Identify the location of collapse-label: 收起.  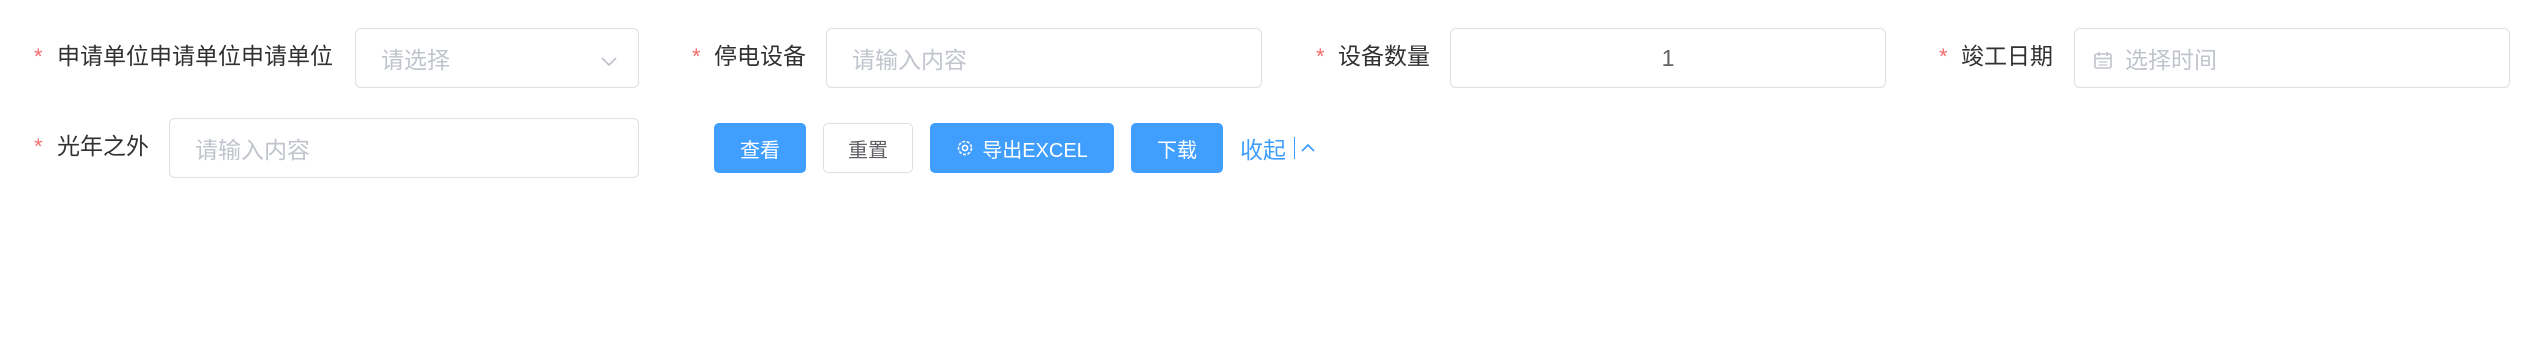
(1263, 150).